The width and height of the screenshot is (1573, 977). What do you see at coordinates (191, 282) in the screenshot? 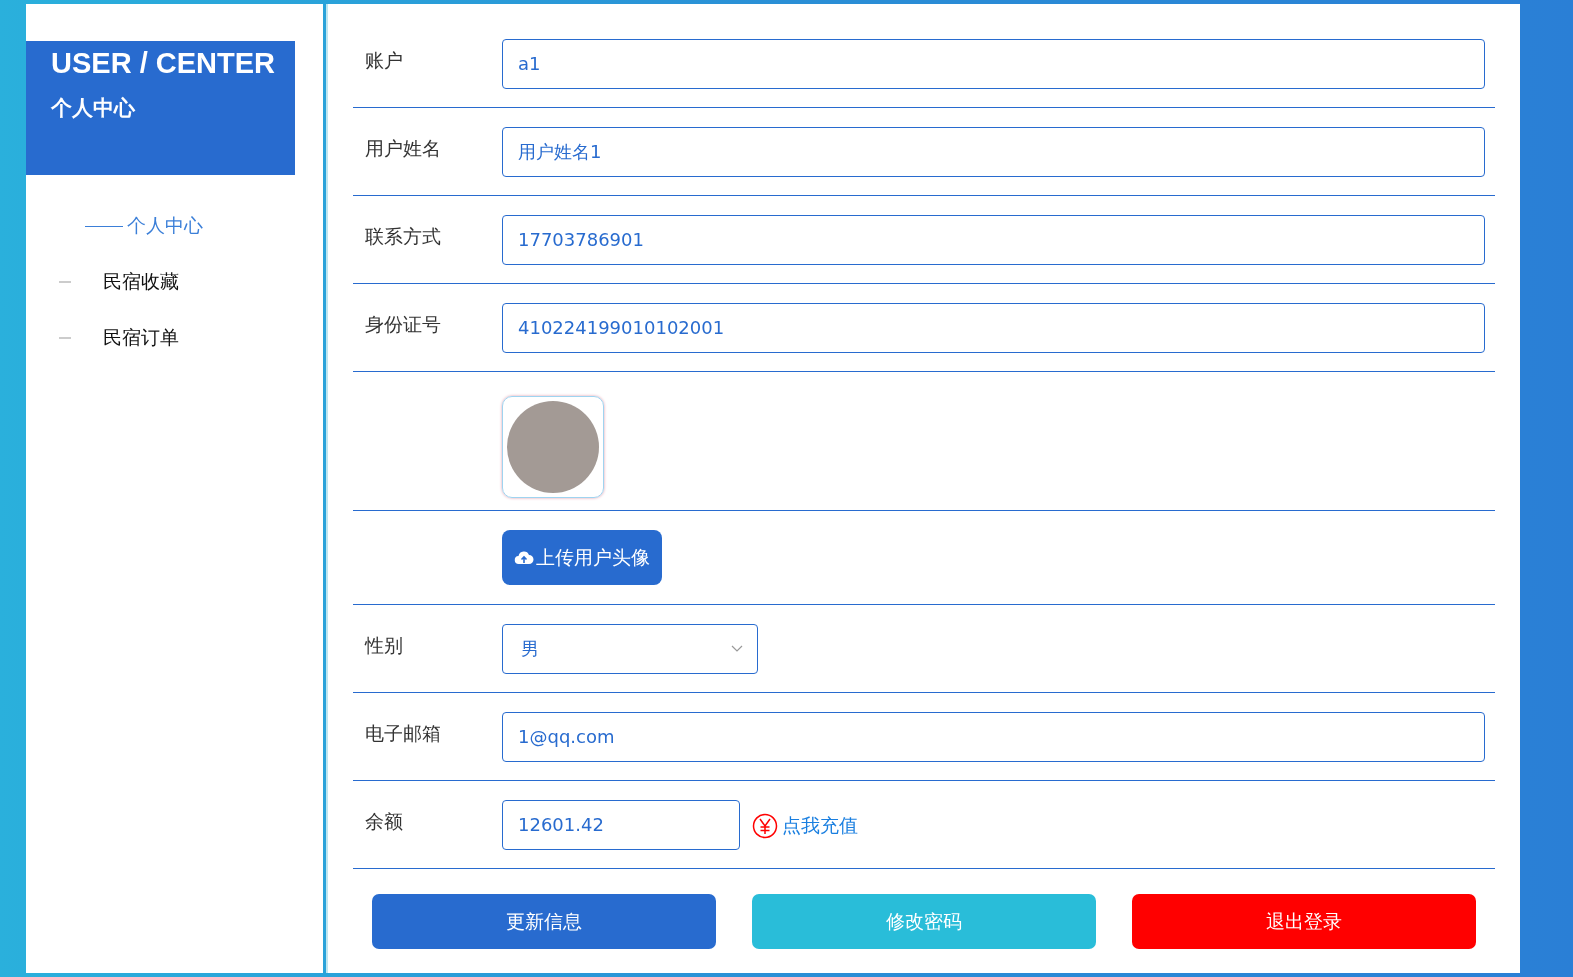
I see `sidebar-item: 民宿收藏` at bounding box center [191, 282].